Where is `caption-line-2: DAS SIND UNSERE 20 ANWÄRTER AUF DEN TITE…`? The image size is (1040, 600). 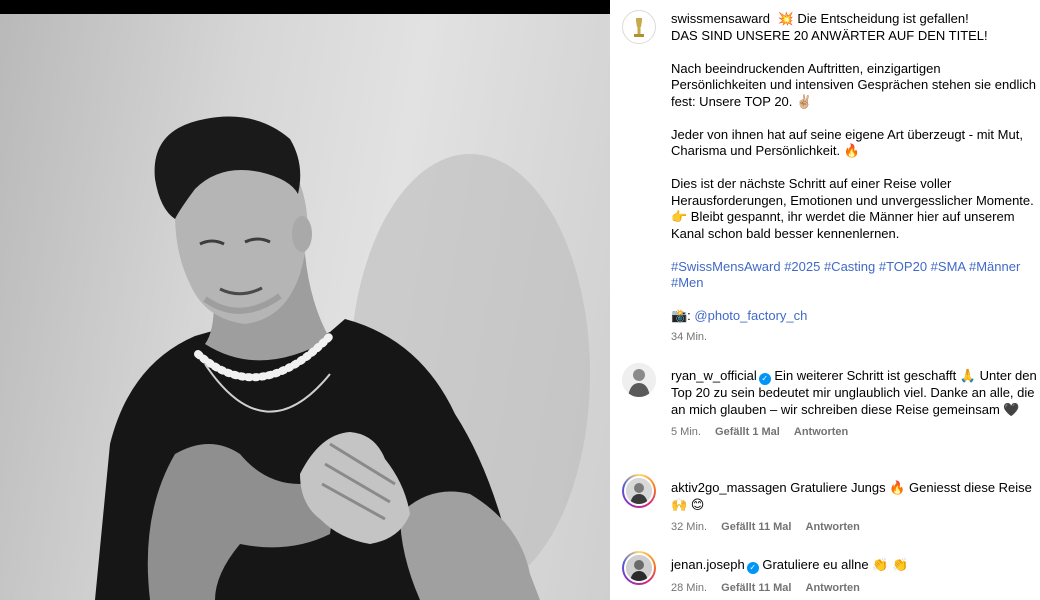
caption-line-2: DAS SIND UNSERE 20 ANWÄRTER AUF DEN TITE… is located at coordinates (829, 35).